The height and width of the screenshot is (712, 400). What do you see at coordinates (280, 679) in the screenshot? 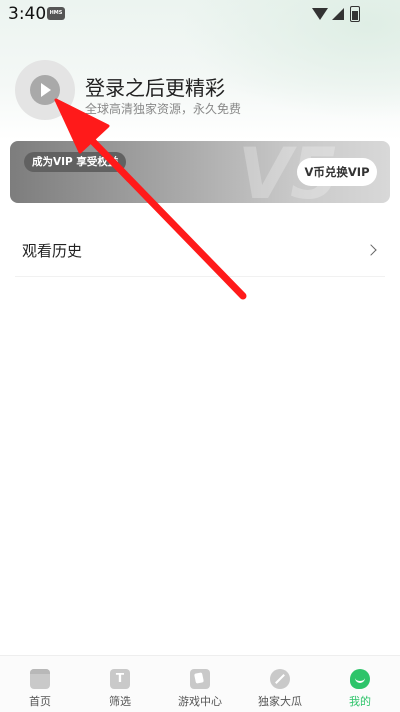
I see `melon-icon` at bounding box center [280, 679].